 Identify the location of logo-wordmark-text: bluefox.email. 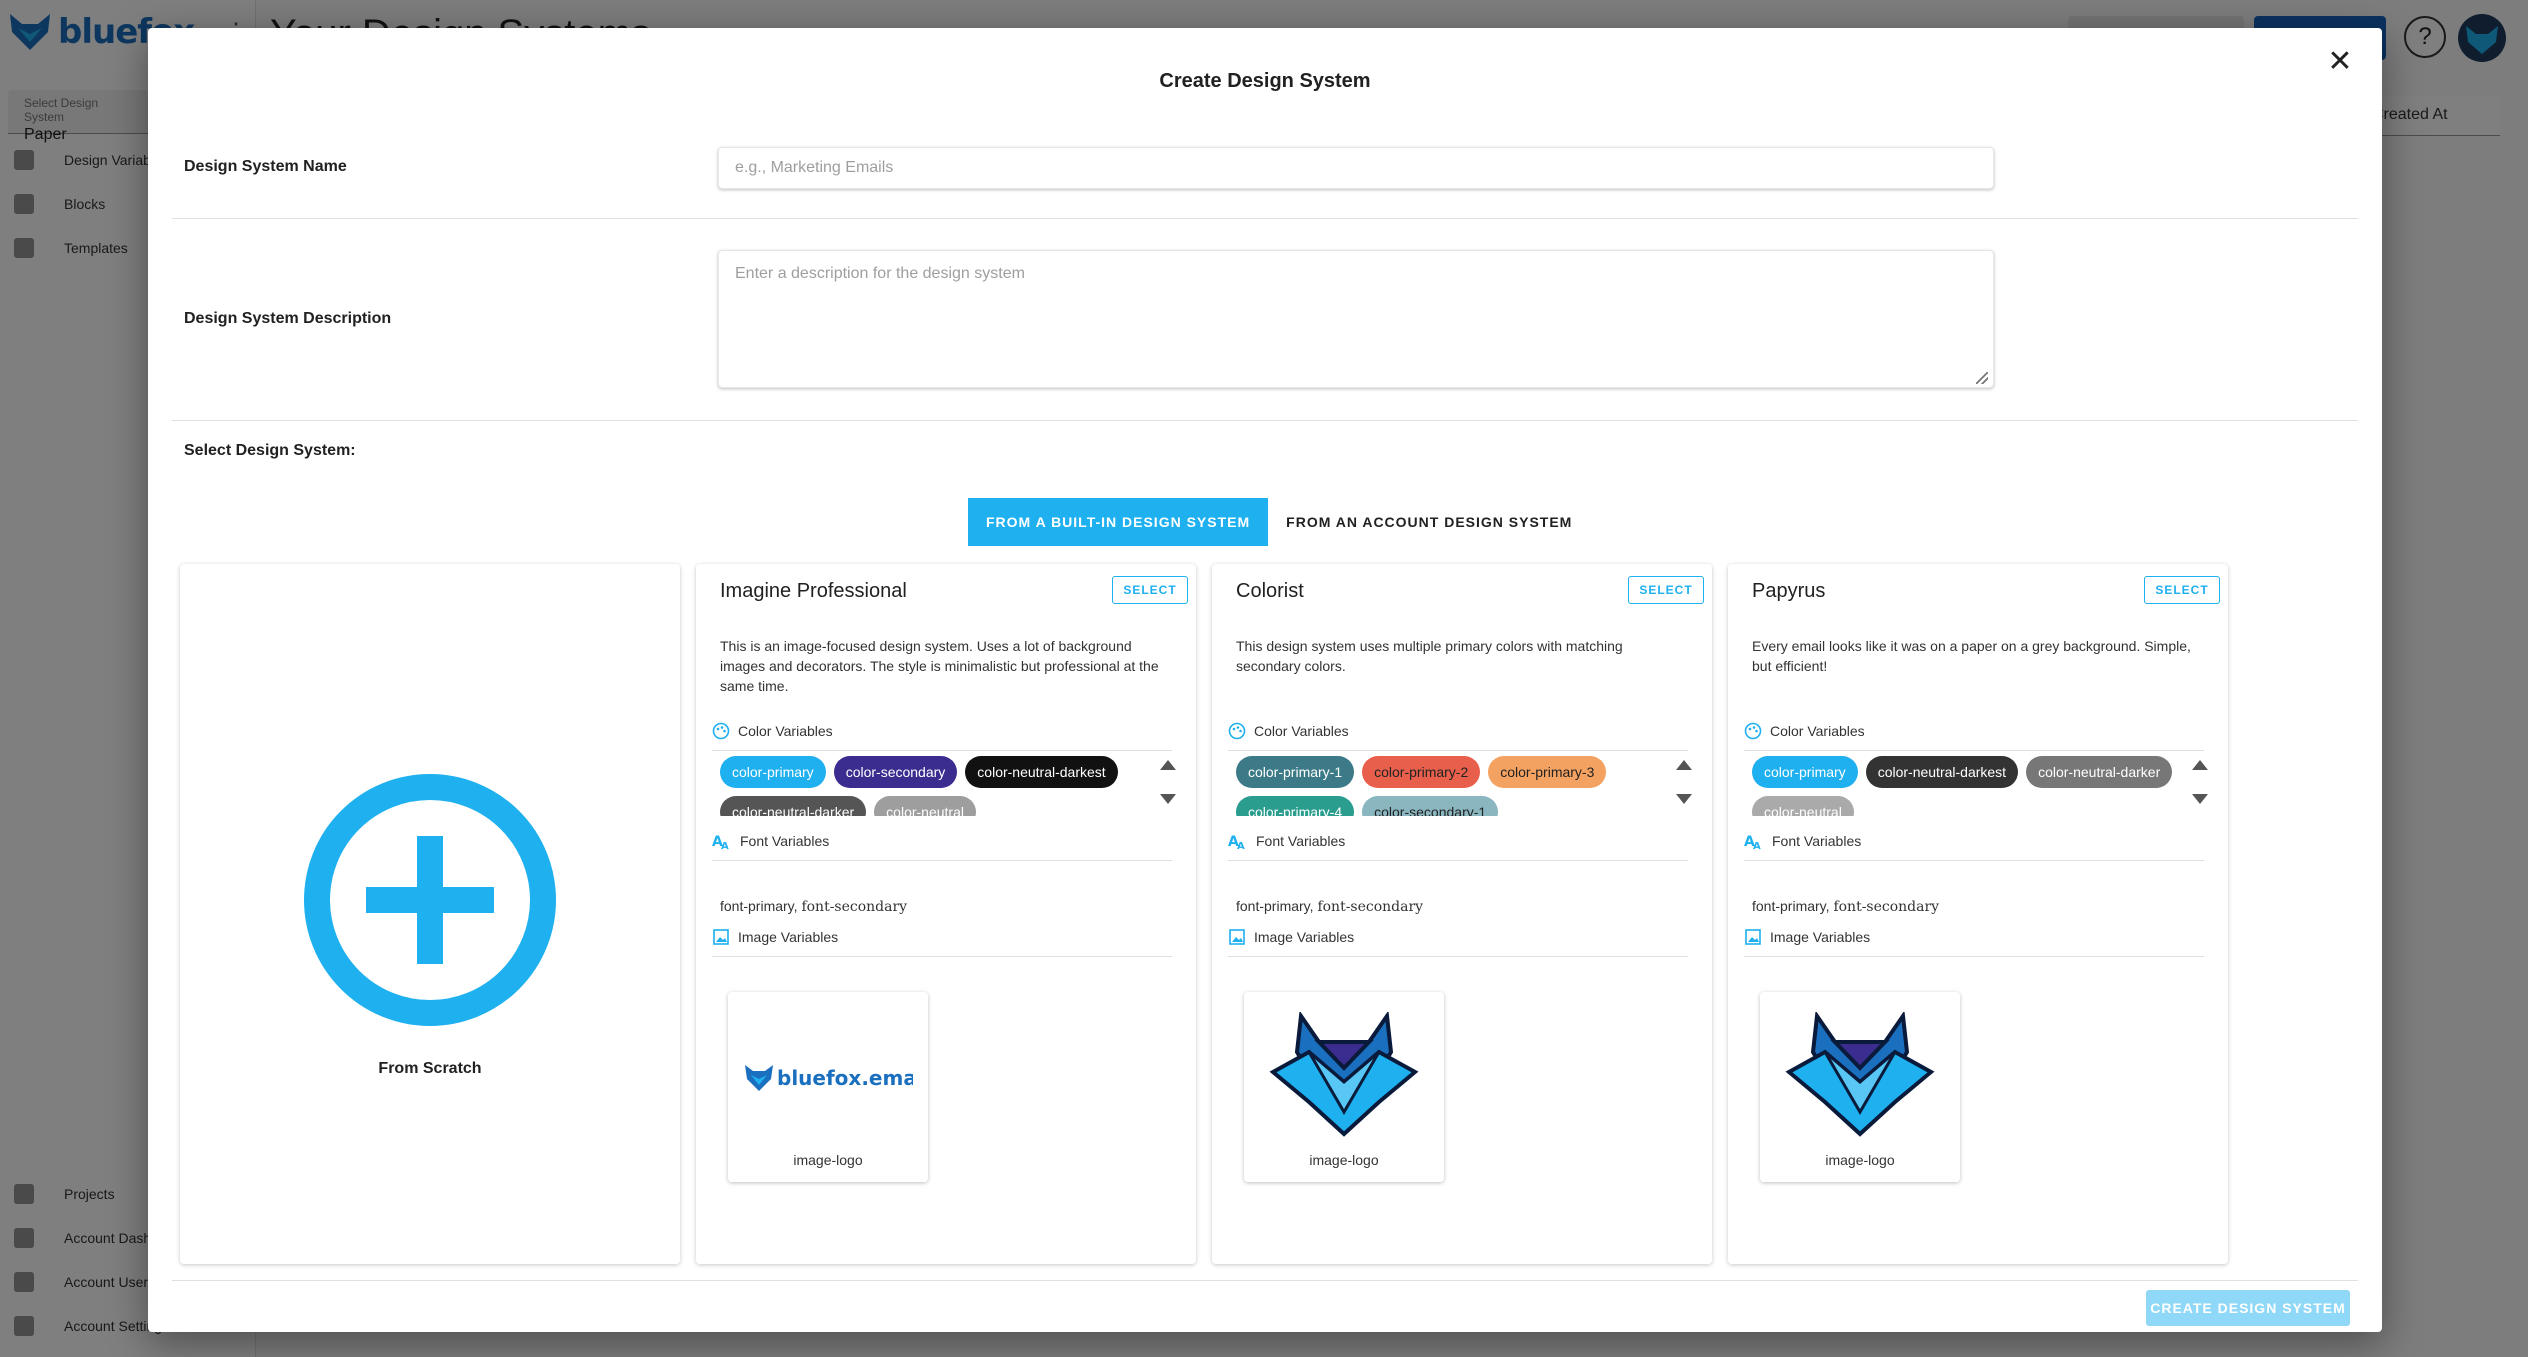
(845, 1078).